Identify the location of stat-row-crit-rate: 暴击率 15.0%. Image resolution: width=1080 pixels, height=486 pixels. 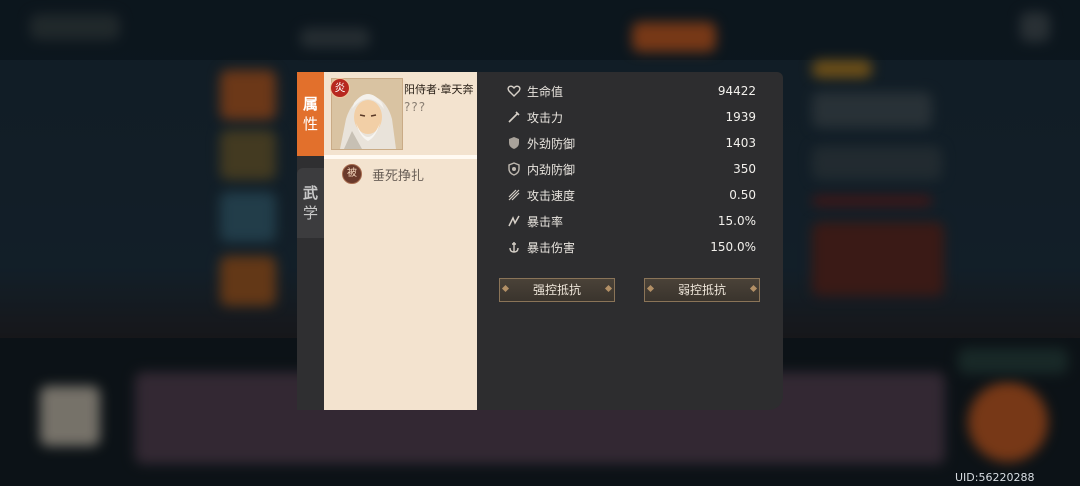
(630, 221).